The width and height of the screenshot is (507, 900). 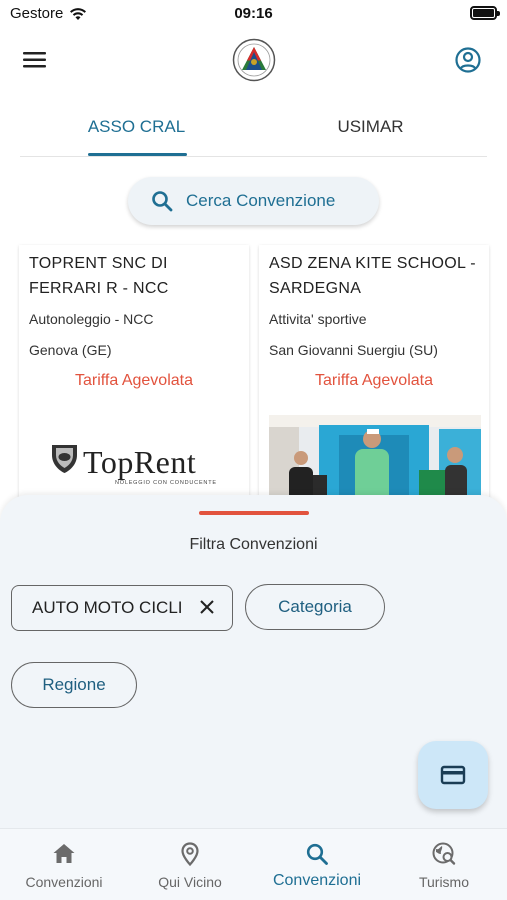 What do you see at coordinates (253, 544) in the screenshot?
I see `filter-sheet-title: Filtra Convenzioni` at bounding box center [253, 544].